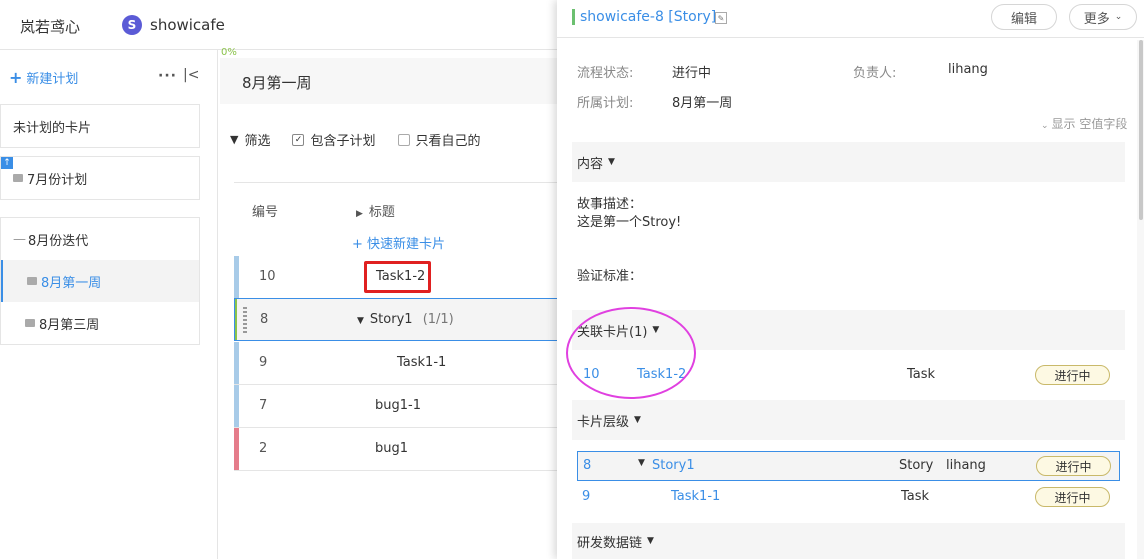  Describe the element at coordinates (298, 139) in the screenshot. I see `checkbox-checked-icon: ✓` at that location.